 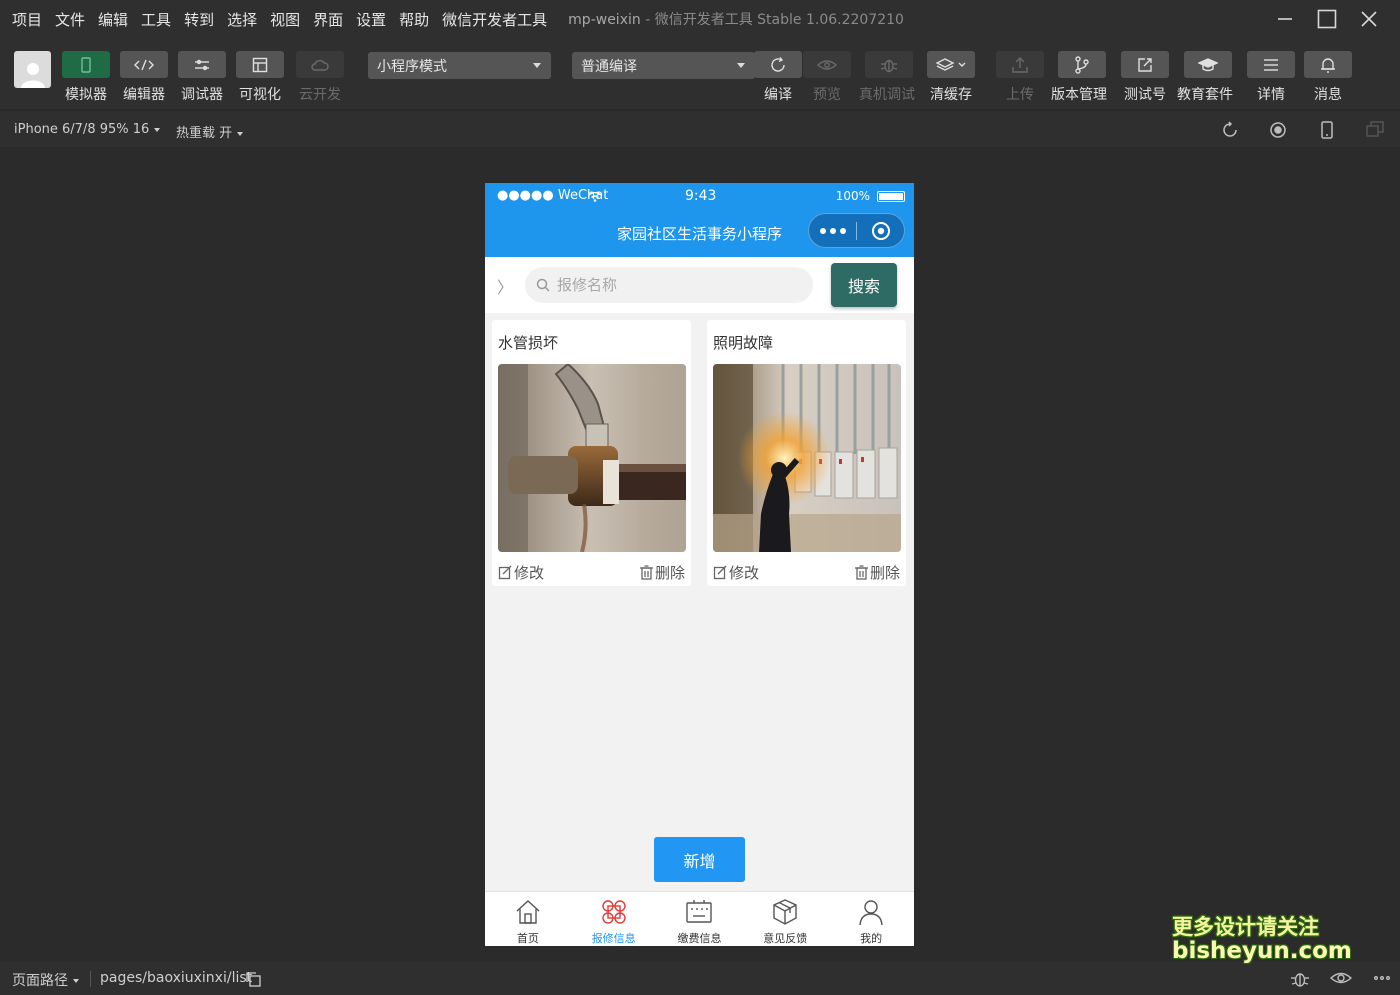 What do you see at coordinates (144, 64) in the screenshot?
I see `editor-button` at bounding box center [144, 64].